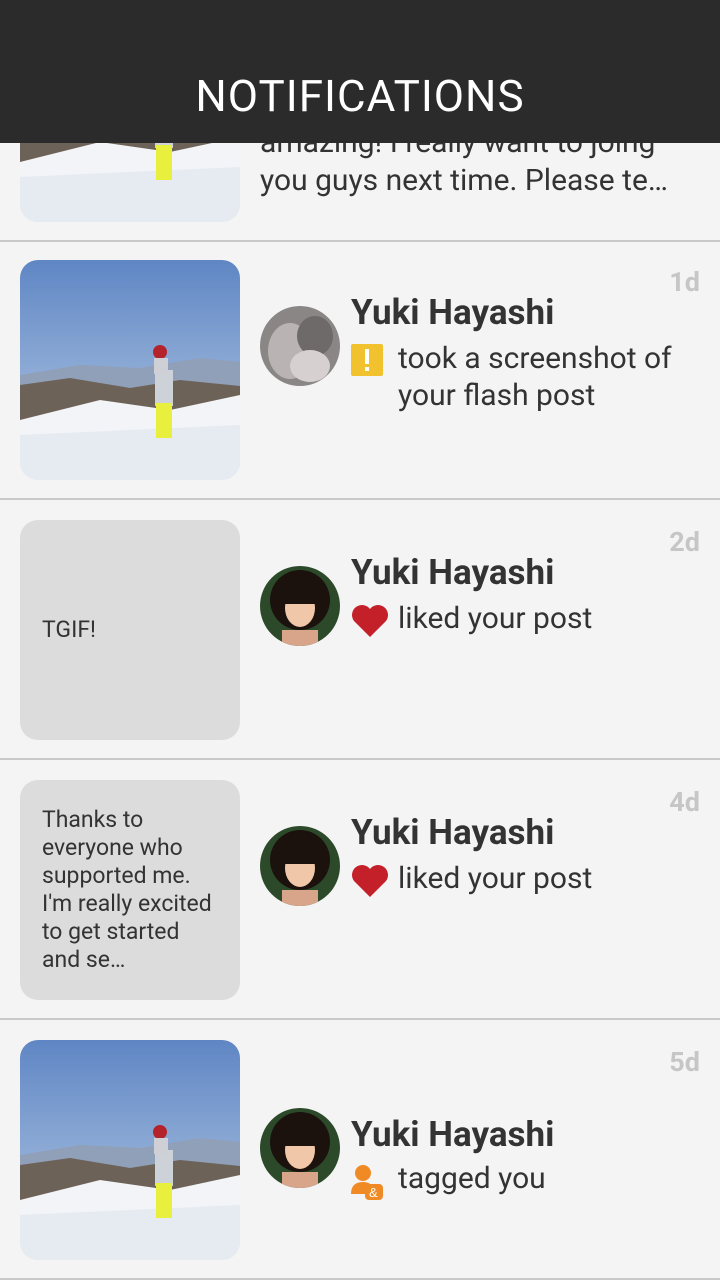 This screenshot has width=720, height=1280. What do you see at coordinates (130, 630) in the screenshot?
I see `post-thumbnail: TGIF!` at bounding box center [130, 630].